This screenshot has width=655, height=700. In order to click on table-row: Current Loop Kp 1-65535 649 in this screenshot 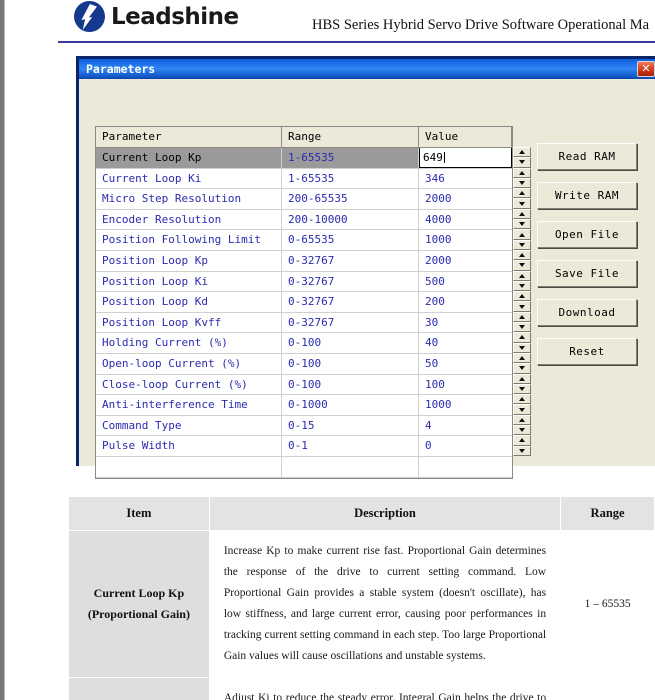, I will do `click(304, 158)`.